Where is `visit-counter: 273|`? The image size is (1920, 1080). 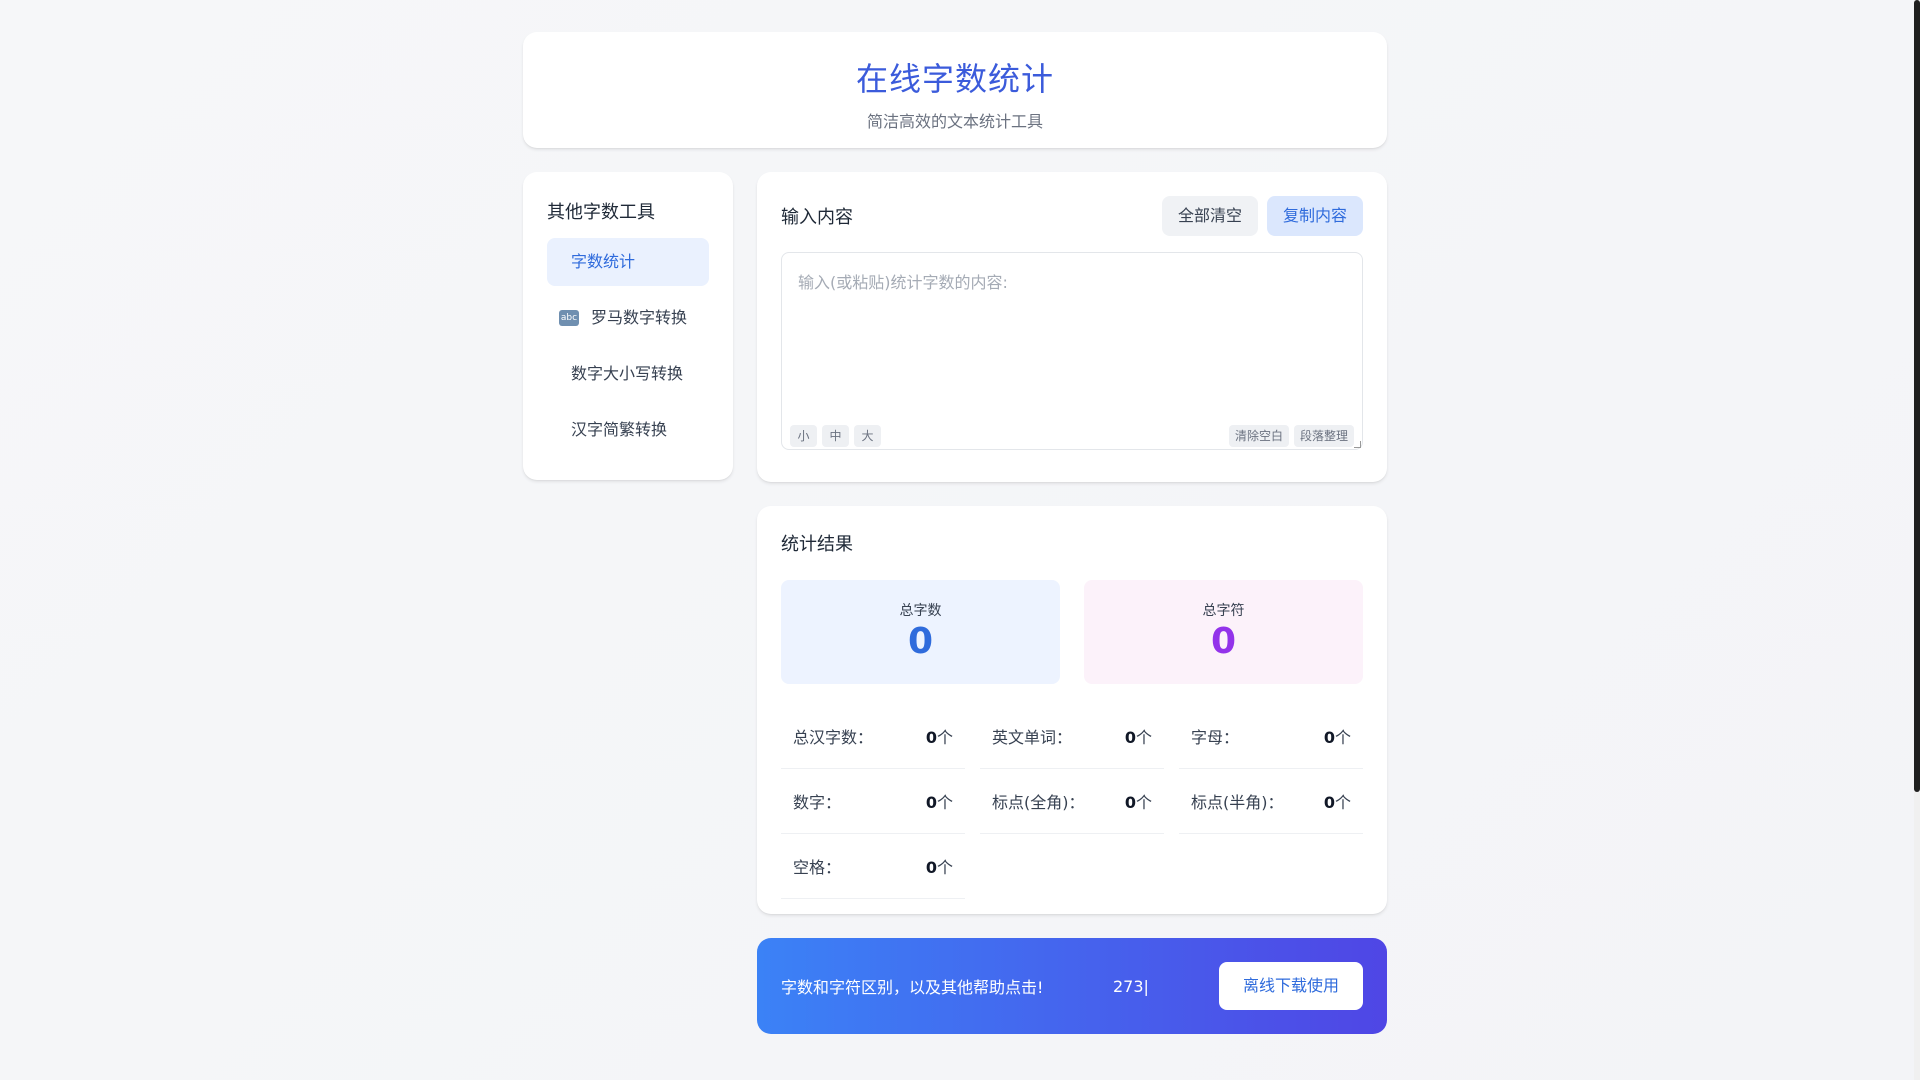
visit-counter: 273| is located at coordinates (1131, 986).